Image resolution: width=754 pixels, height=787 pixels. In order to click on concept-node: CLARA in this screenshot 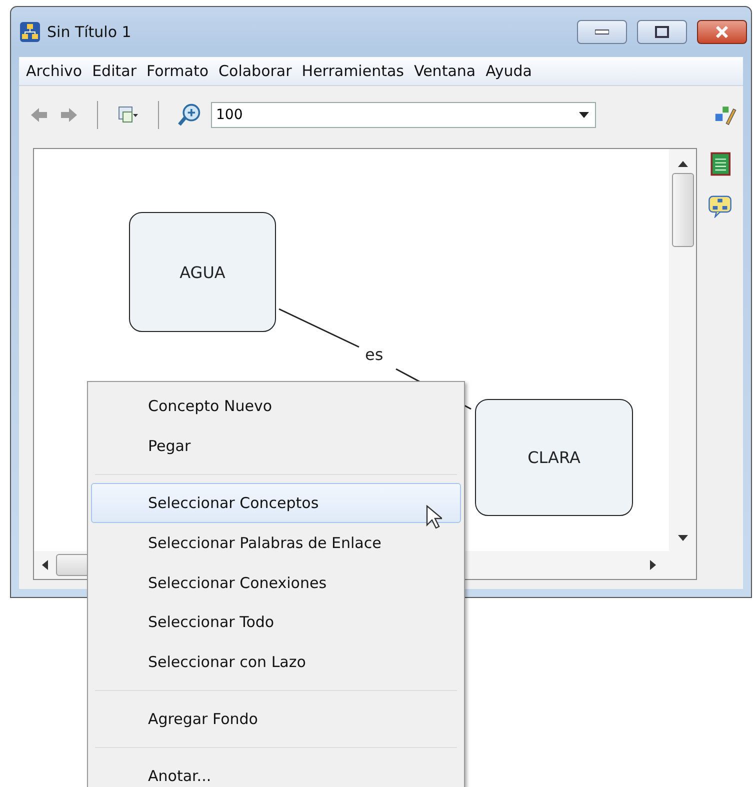, I will do `click(554, 457)`.